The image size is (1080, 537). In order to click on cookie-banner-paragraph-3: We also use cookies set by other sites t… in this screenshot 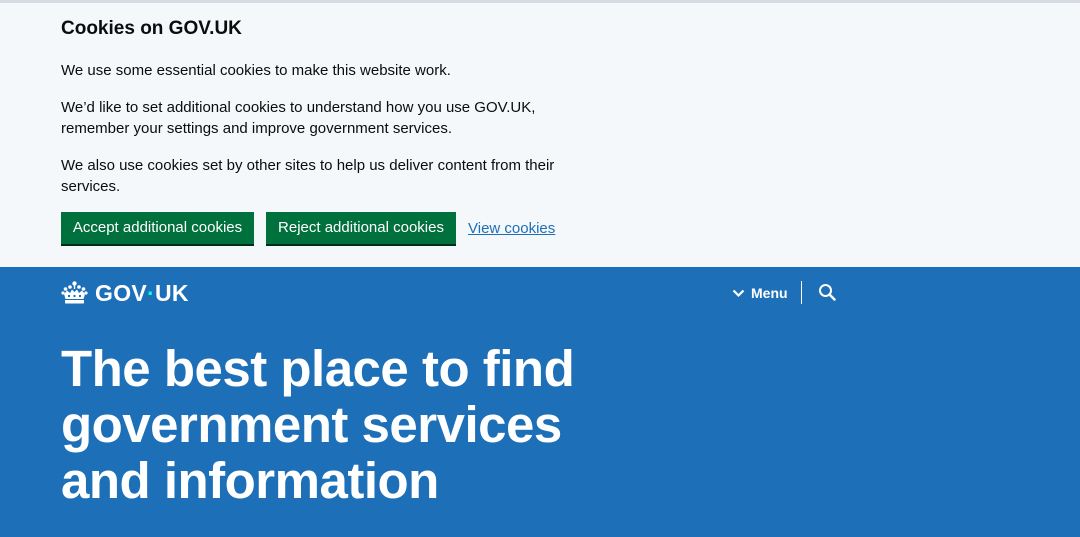, I will do `click(308, 176)`.